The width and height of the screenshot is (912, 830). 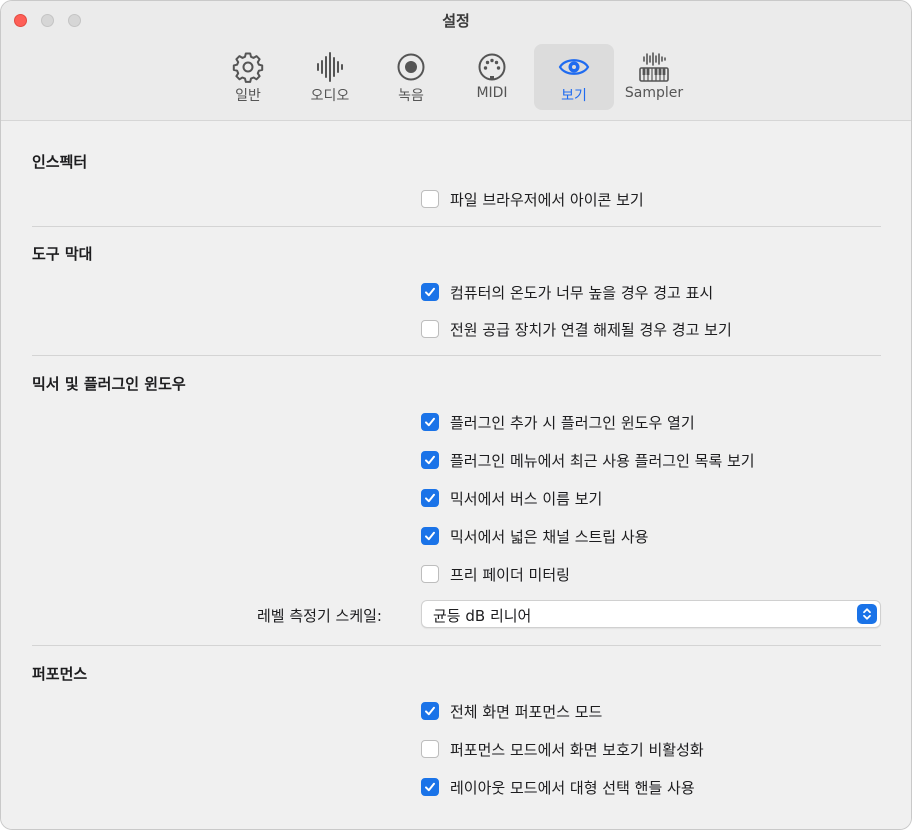 I want to click on tab-label: 일반, so click(x=248, y=96).